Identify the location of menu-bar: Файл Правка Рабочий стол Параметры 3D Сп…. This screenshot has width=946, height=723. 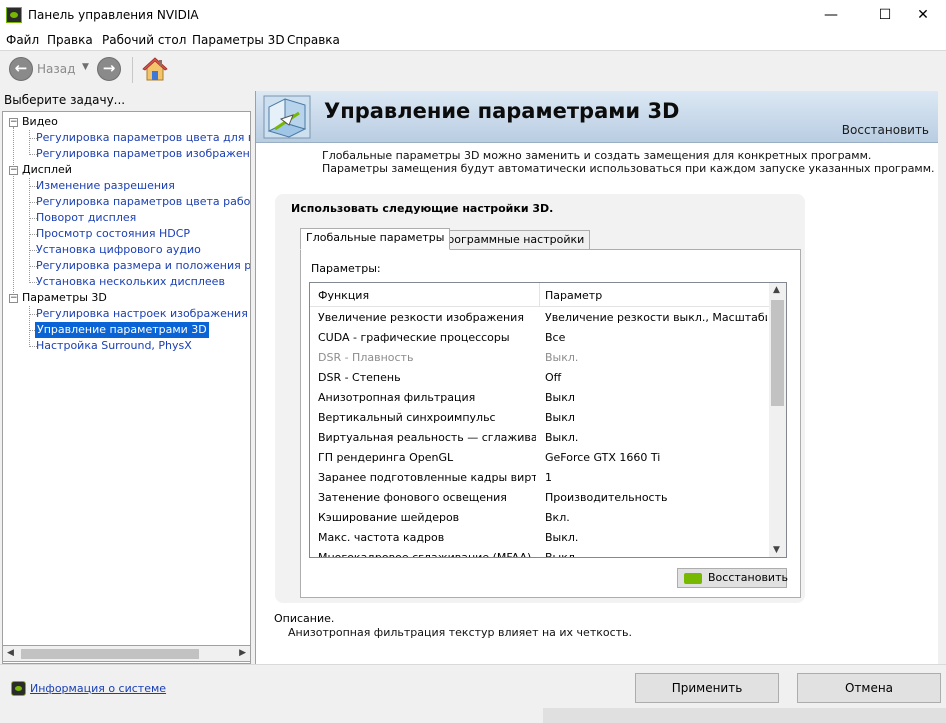
(473, 40).